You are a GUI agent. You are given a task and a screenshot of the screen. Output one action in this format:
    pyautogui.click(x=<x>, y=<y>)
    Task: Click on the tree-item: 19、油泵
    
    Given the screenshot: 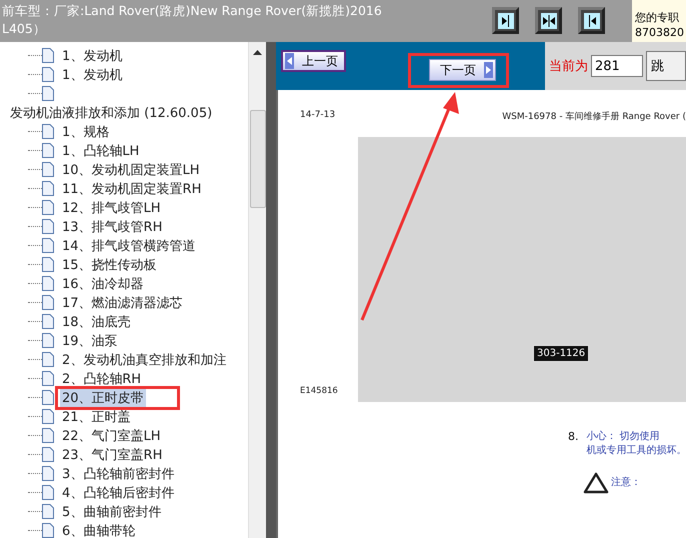 What is the action you would take?
    pyautogui.click(x=90, y=341)
    